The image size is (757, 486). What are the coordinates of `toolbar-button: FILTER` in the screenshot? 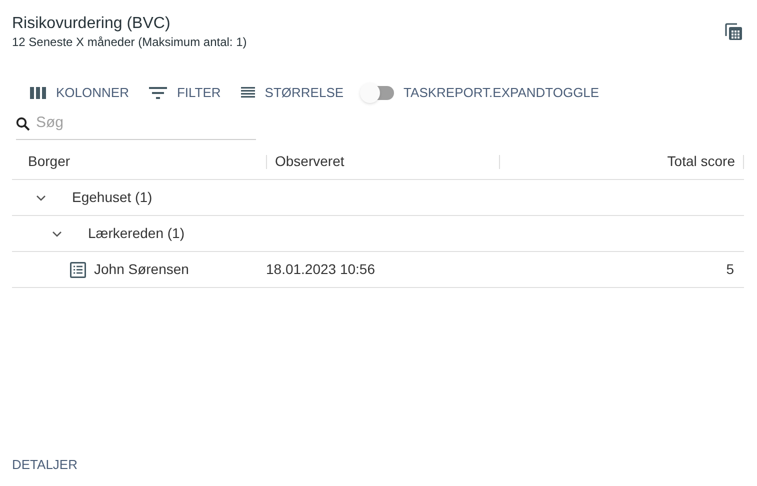 It's located at (184, 93).